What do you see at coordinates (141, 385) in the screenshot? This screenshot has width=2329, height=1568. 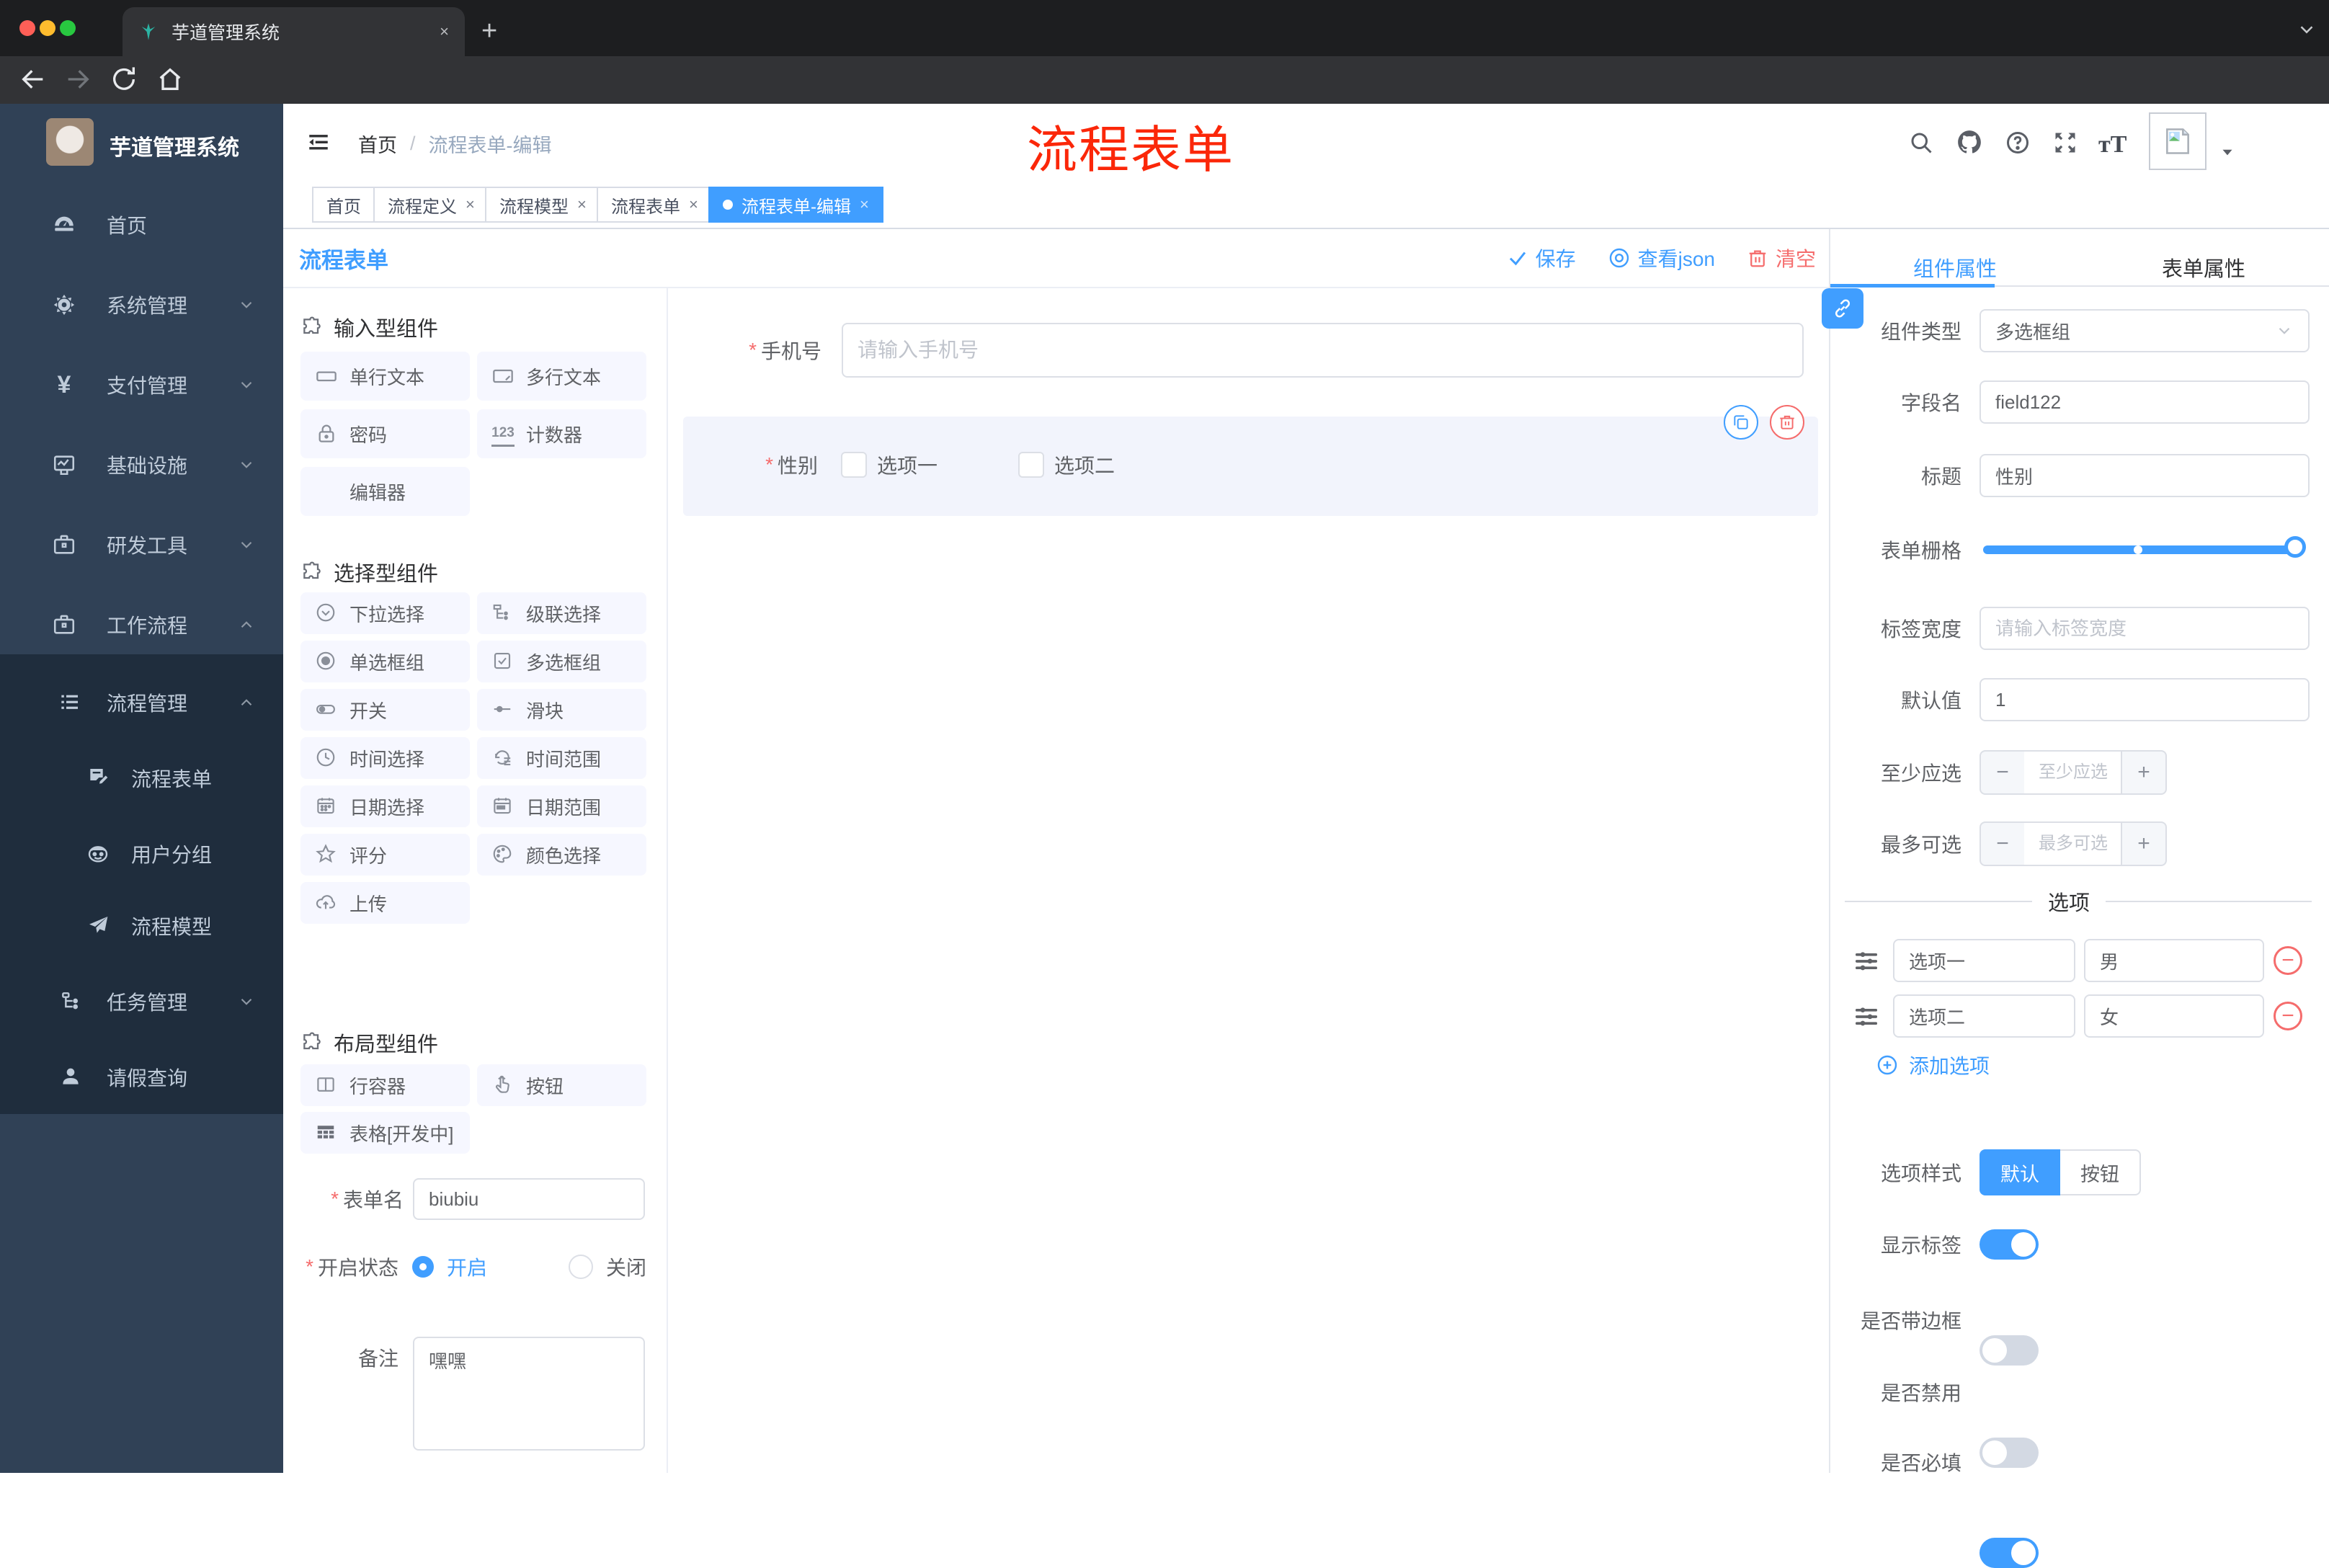 I see `sidebar-item-payment: ¥ 支付管理` at bounding box center [141, 385].